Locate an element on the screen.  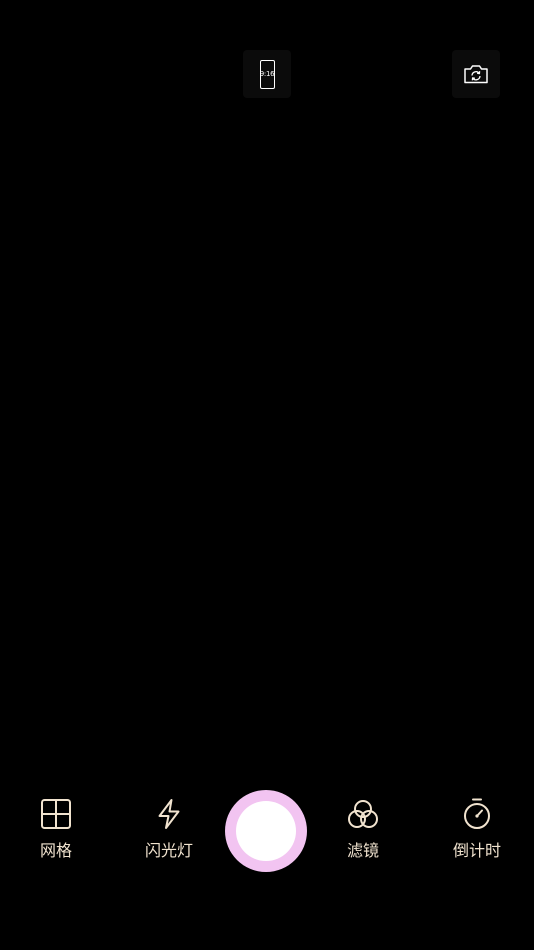
flash-label: 闪光灯 is located at coordinates (168, 850).